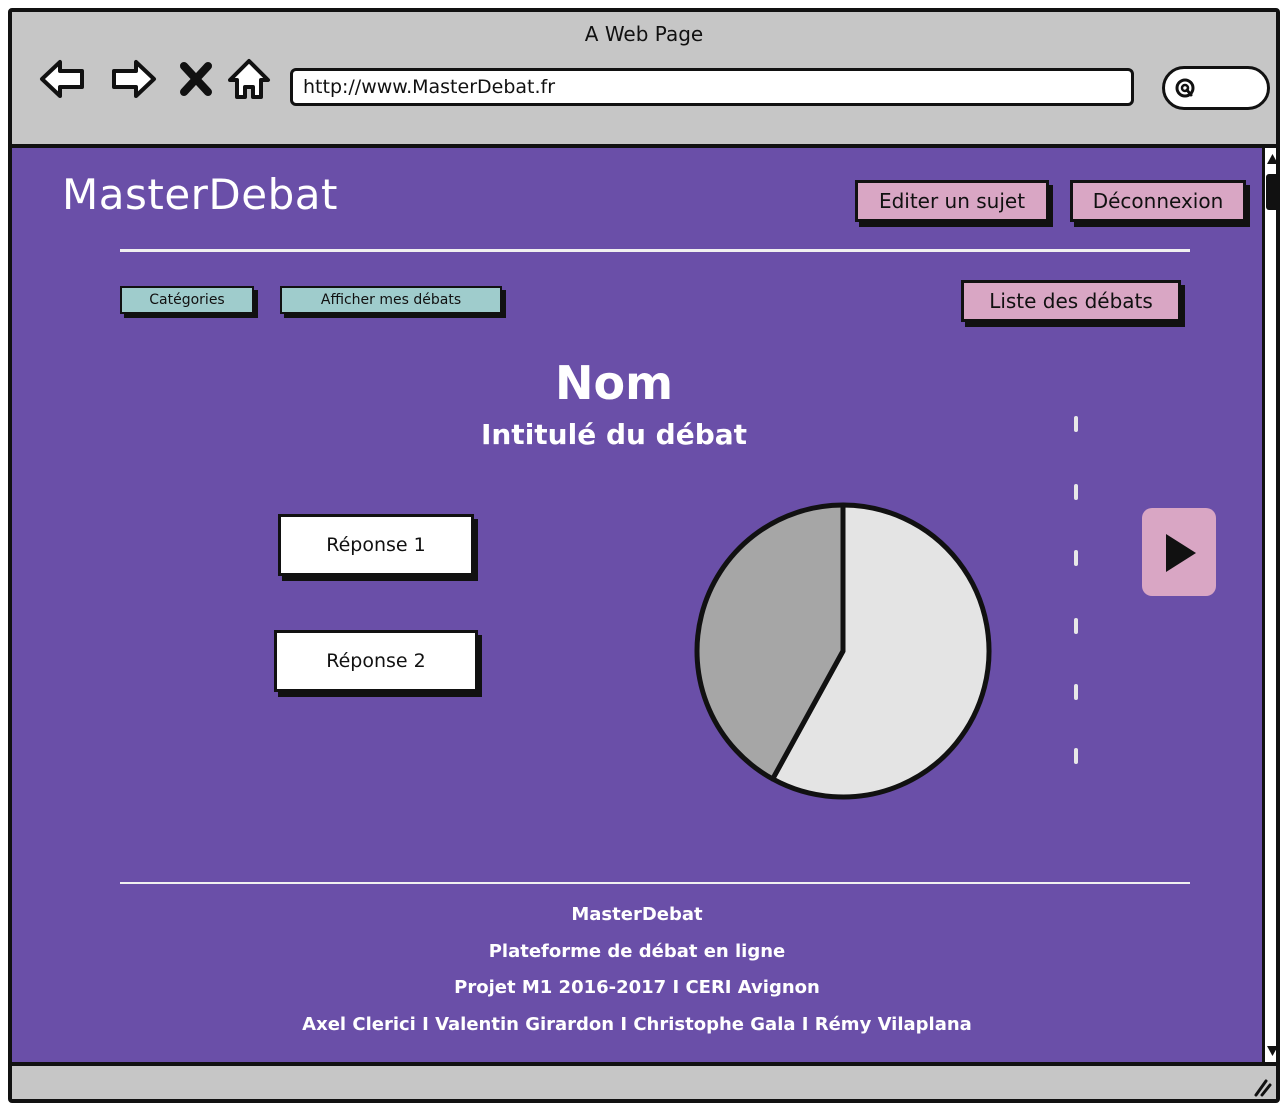  What do you see at coordinates (196, 79) in the screenshot?
I see `stop-icon` at bounding box center [196, 79].